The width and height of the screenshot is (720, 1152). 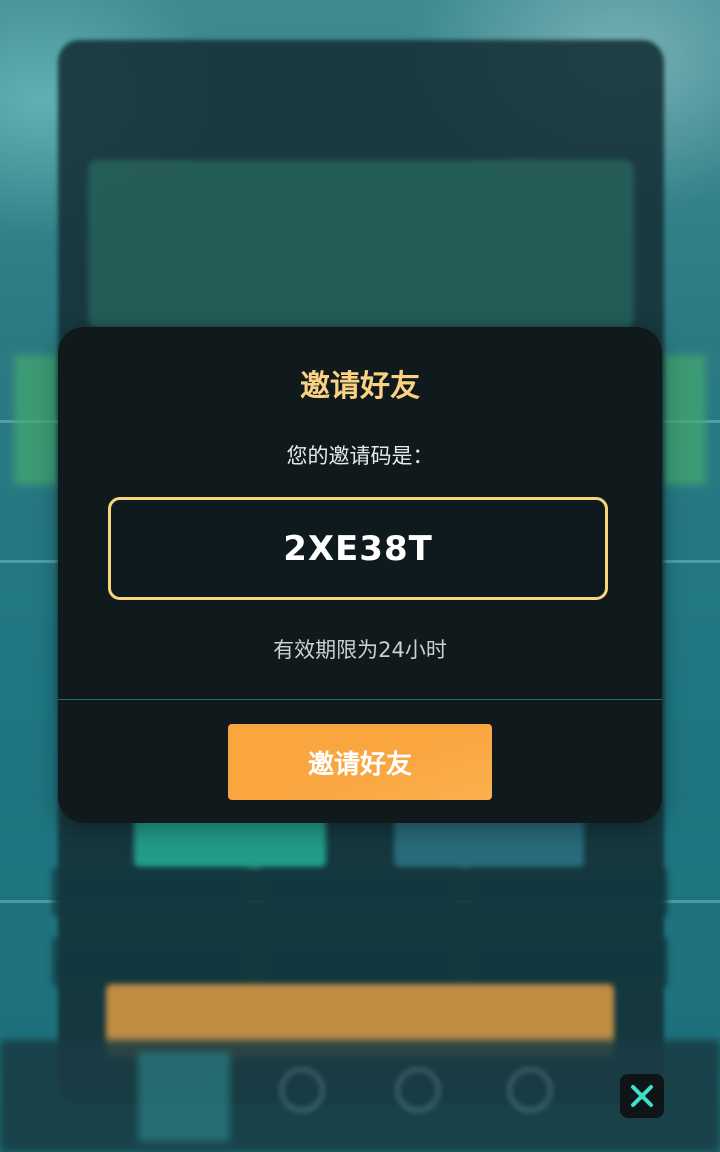 I want to click on invite-code-value: 2XE38T, so click(x=358, y=549).